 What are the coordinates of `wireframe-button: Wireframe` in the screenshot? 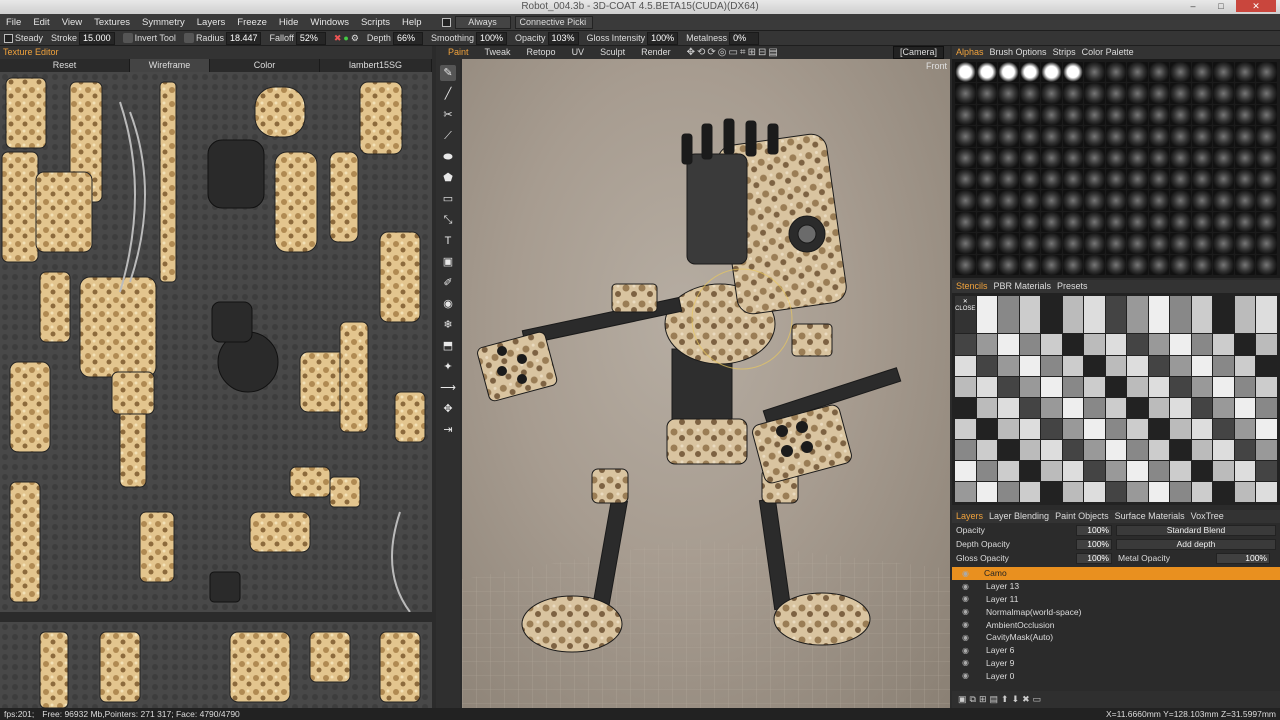 It's located at (170, 65).